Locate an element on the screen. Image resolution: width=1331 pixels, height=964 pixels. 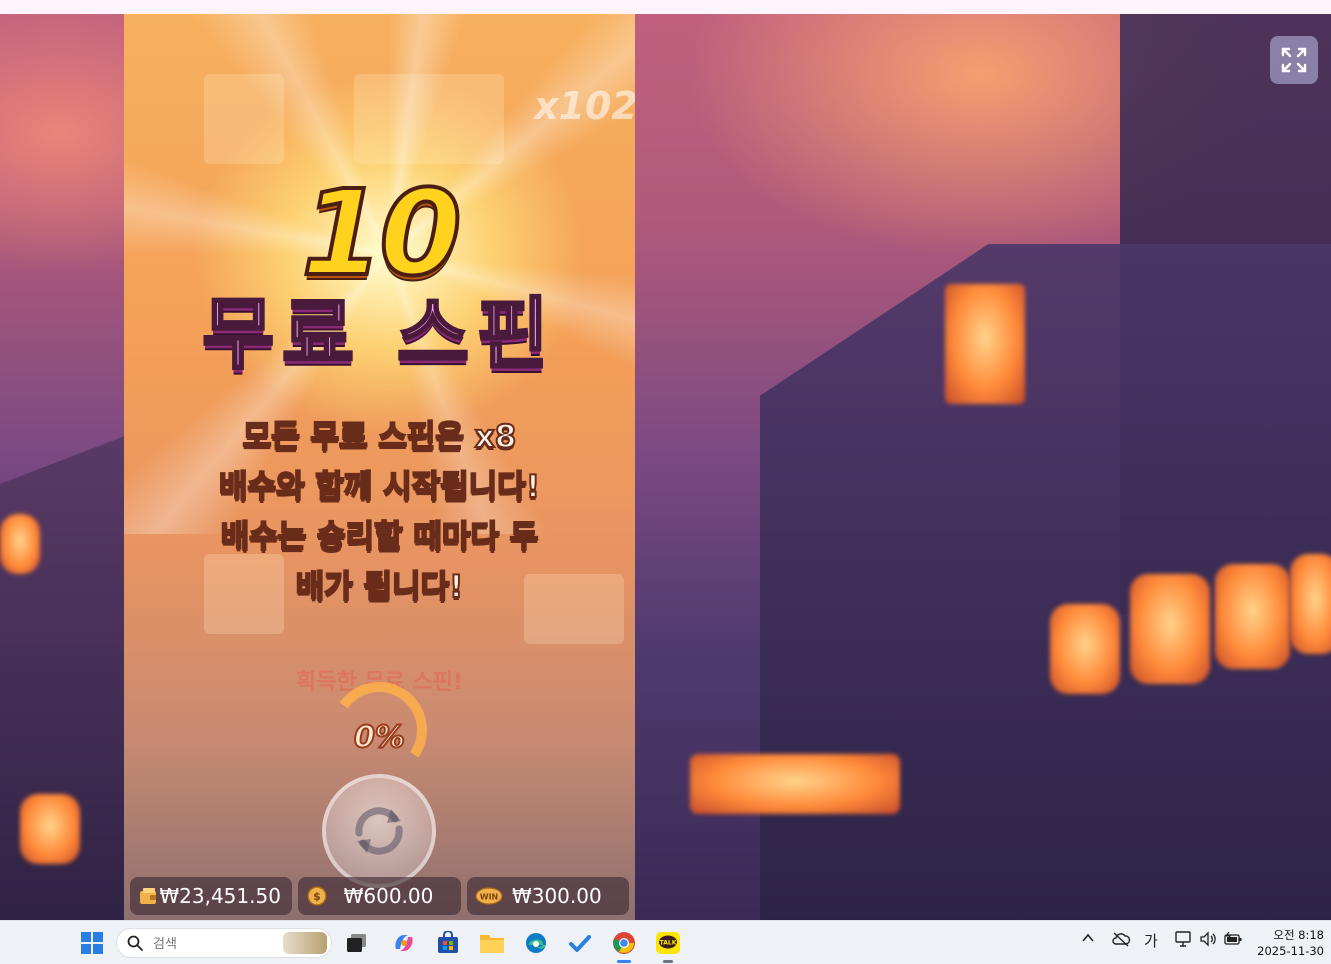
bet-display: $ ₩600.00 is located at coordinates (379, 896).